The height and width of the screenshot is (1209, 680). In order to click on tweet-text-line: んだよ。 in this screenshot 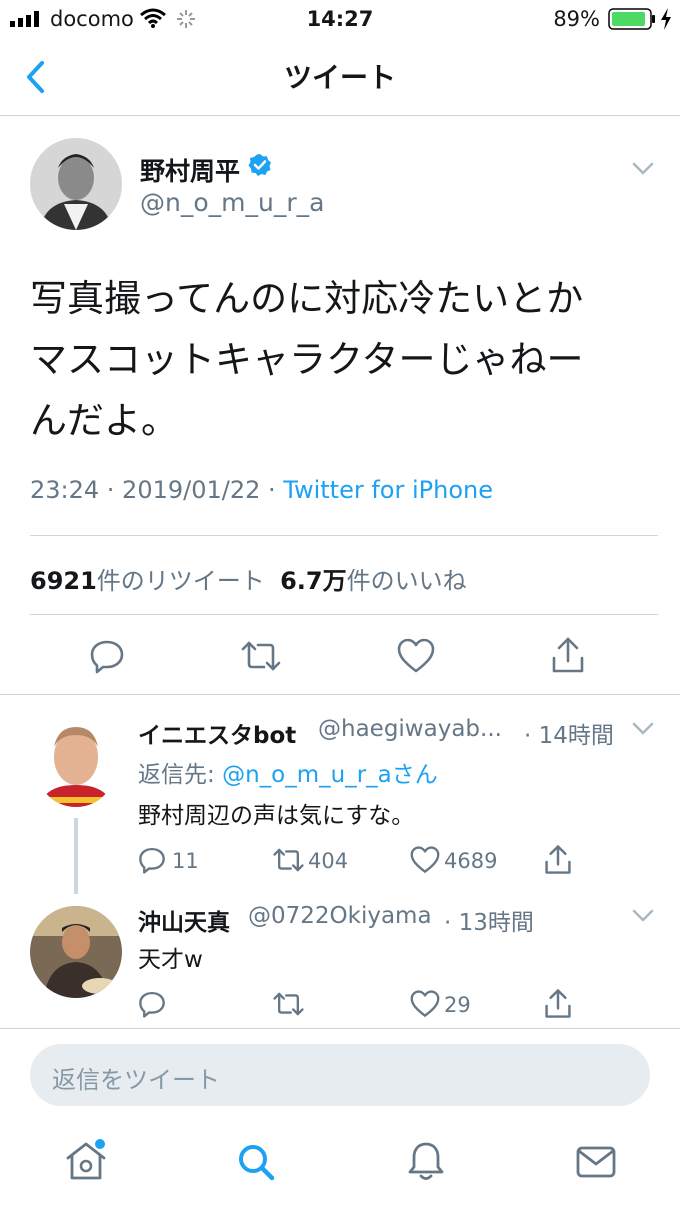, I will do `click(104, 420)`.